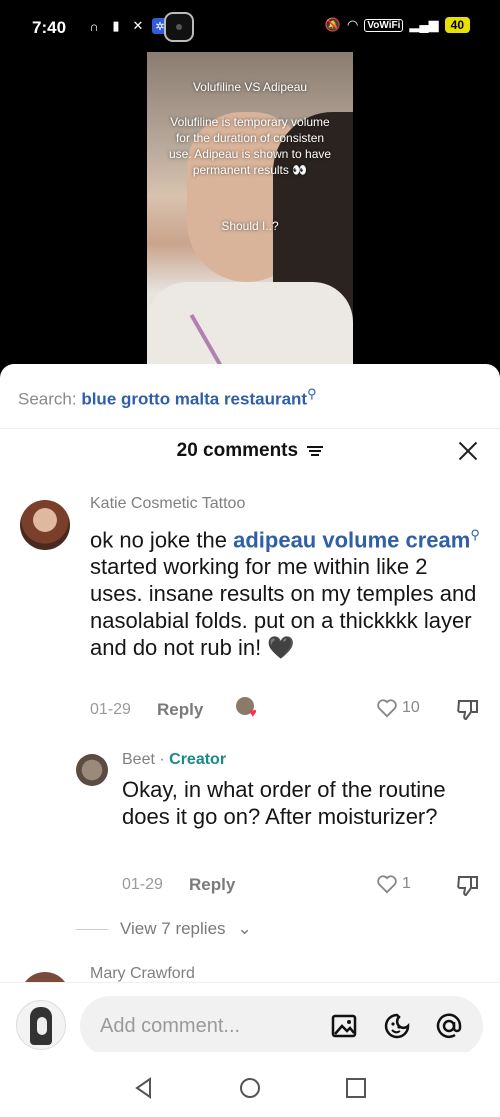 This screenshot has height=1117, width=500. What do you see at coordinates (194, 399) in the screenshot?
I see `search-query-link: blue grotto malta restaurant` at bounding box center [194, 399].